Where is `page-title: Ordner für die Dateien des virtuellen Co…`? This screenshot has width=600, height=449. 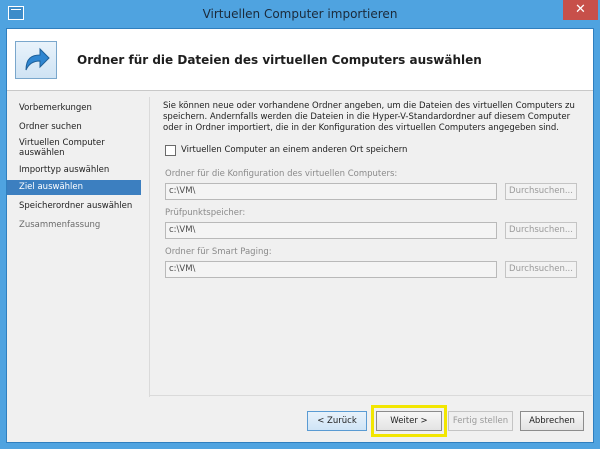 page-title: Ordner für die Dateien des virtuellen Co… is located at coordinates (279, 60).